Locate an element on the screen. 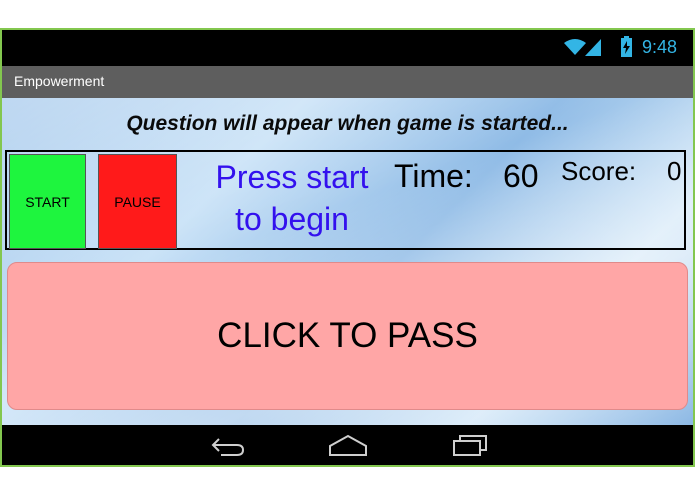 The width and height of the screenshot is (695, 494). status-bar: 9:48 is located at coordinates (347, 48).